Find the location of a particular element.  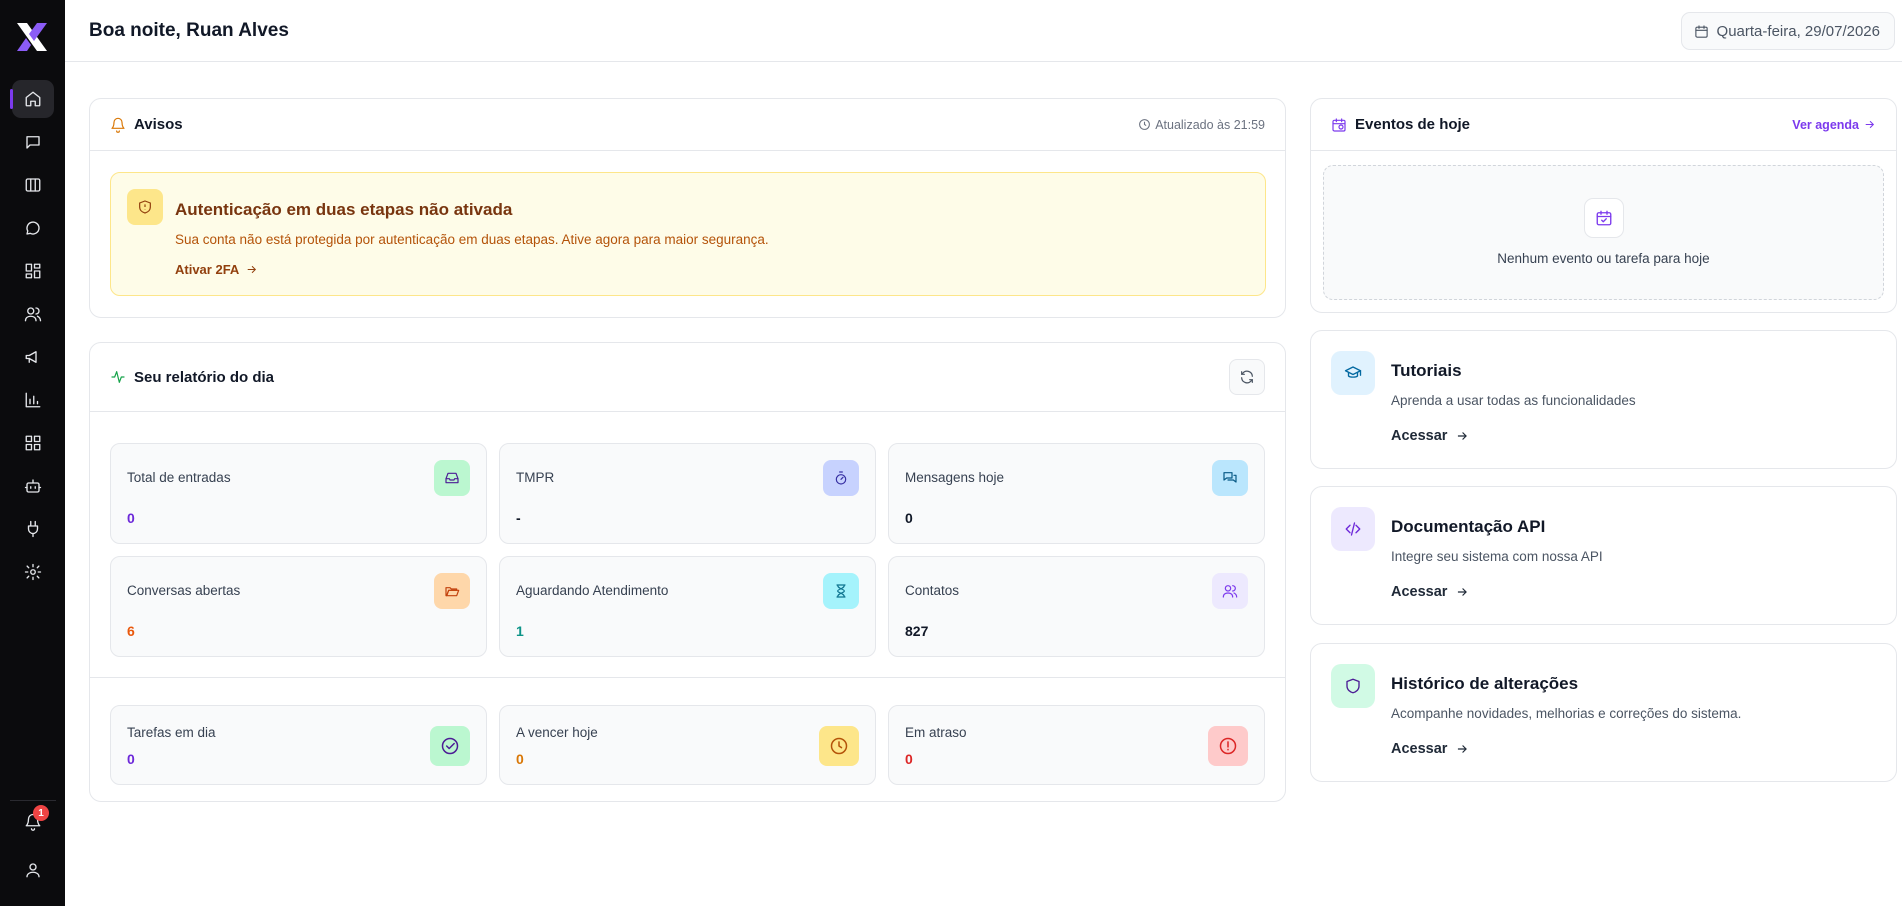

nav-integrations is located at coordinates (33, 529).